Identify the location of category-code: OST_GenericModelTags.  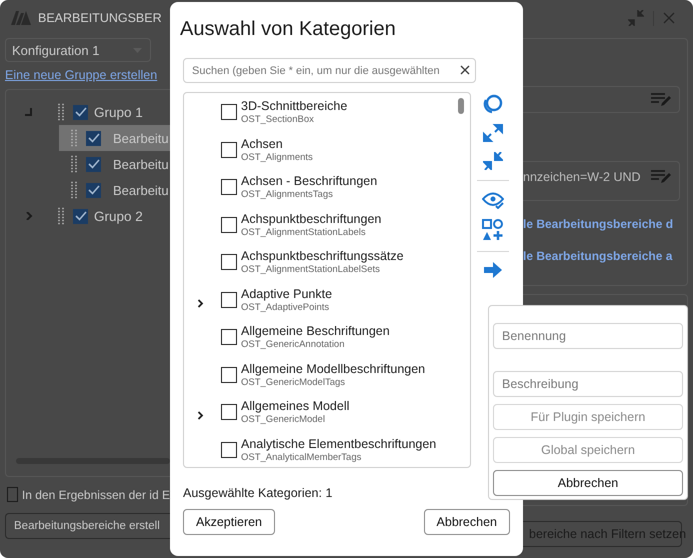
(293, 382).